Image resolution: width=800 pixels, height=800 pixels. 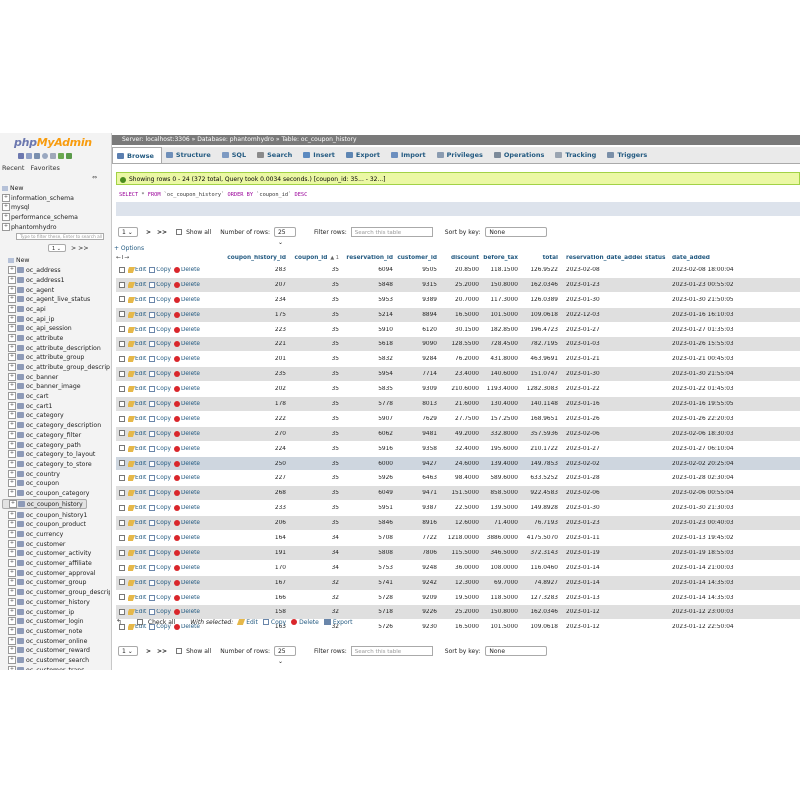 I want to click on cell-customer-id: 7714, so click(x=419, y=374).